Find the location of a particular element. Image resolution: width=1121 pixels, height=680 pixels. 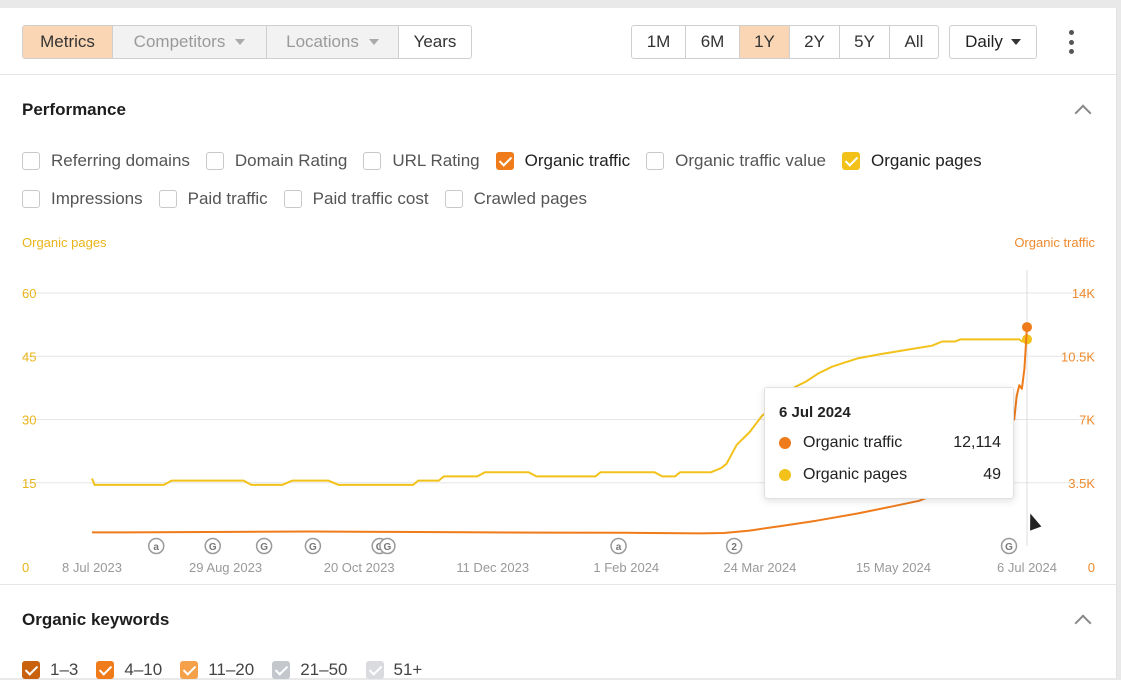

range-5y-button: 5Y is located at coordinates (865, 42).